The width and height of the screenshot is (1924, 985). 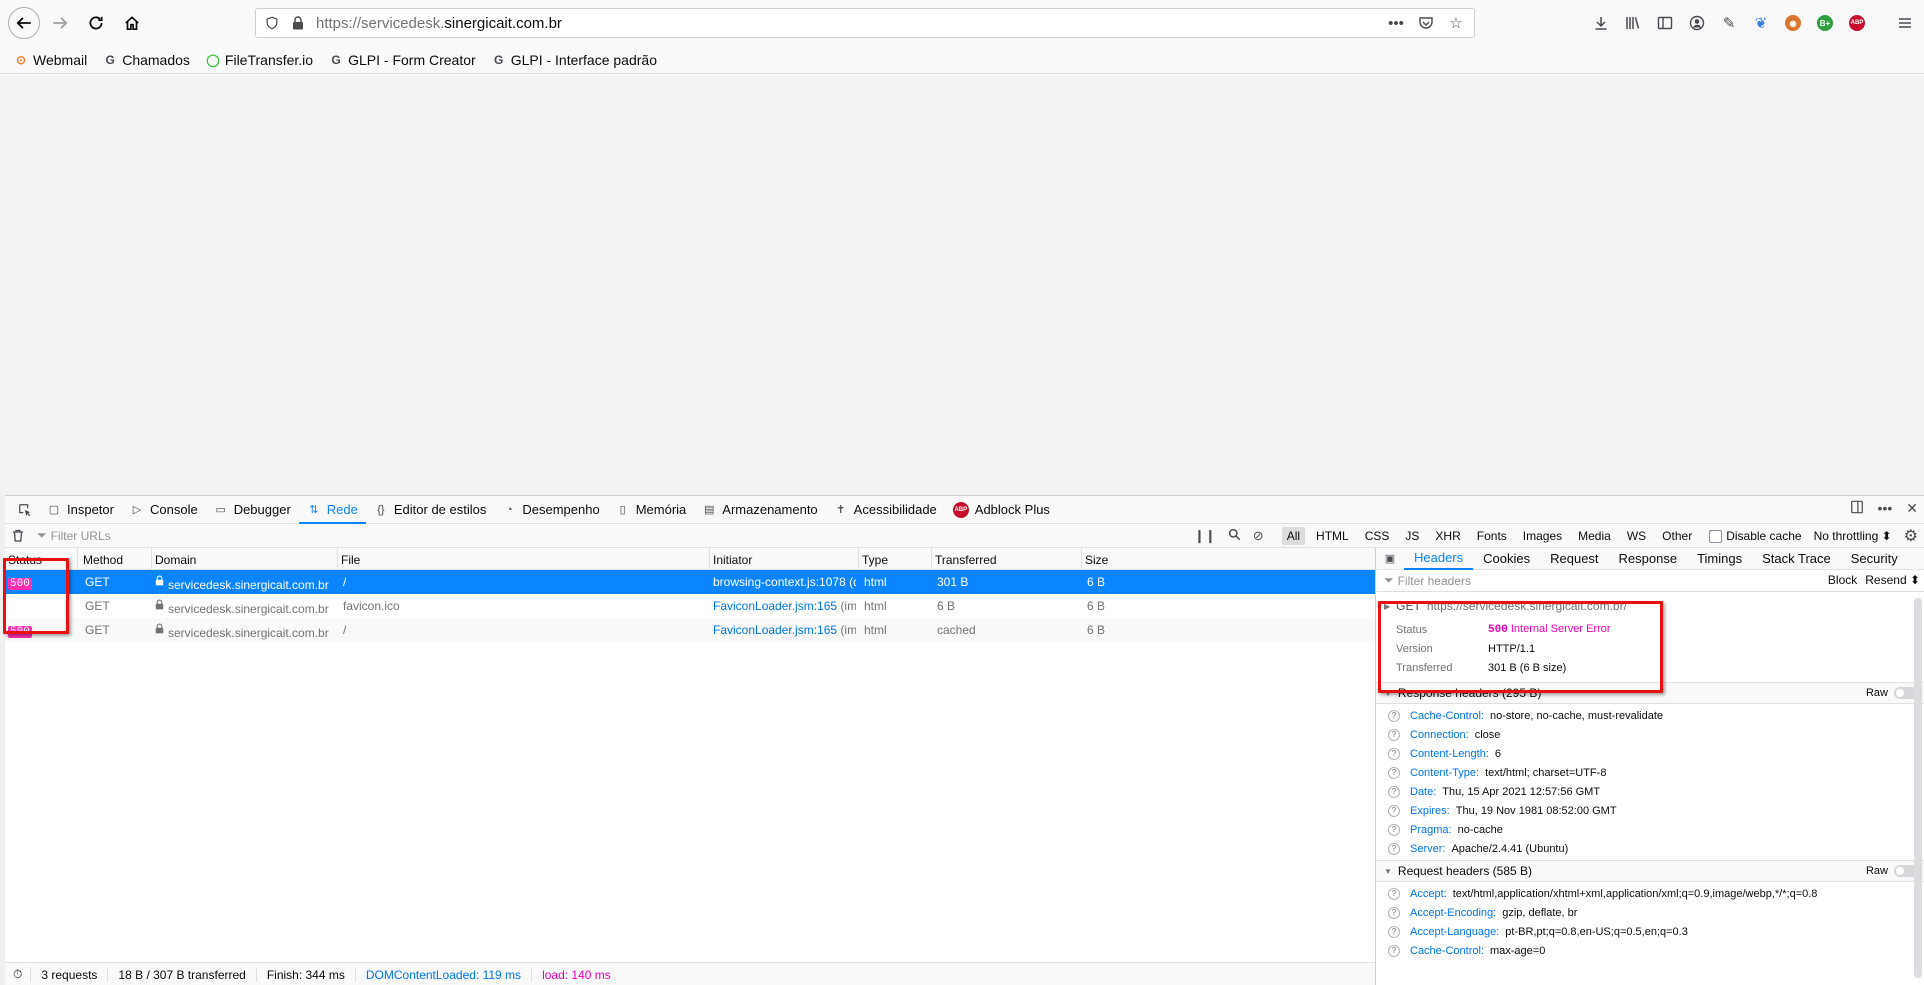 I want to click on column-header: Size, so click(x=1096, y=560).